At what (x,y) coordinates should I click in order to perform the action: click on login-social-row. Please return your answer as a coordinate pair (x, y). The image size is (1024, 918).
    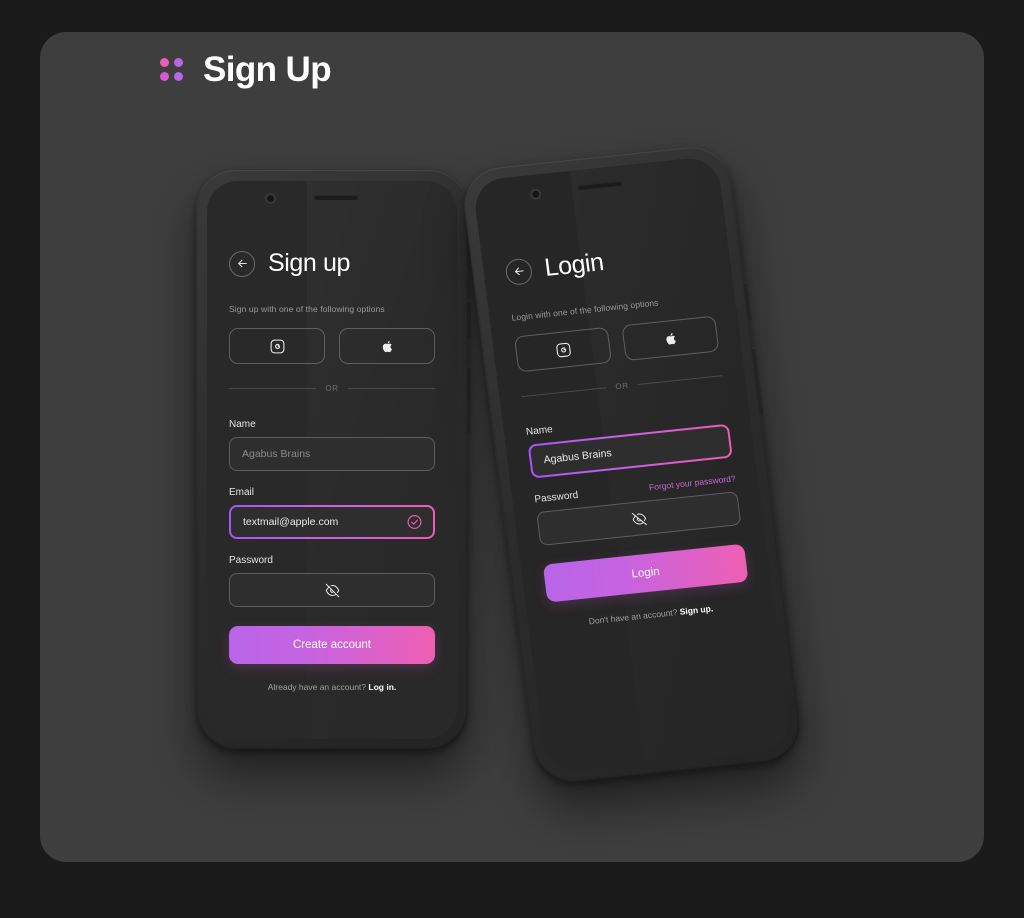
    Looking at the image, I should click on (616, 344).